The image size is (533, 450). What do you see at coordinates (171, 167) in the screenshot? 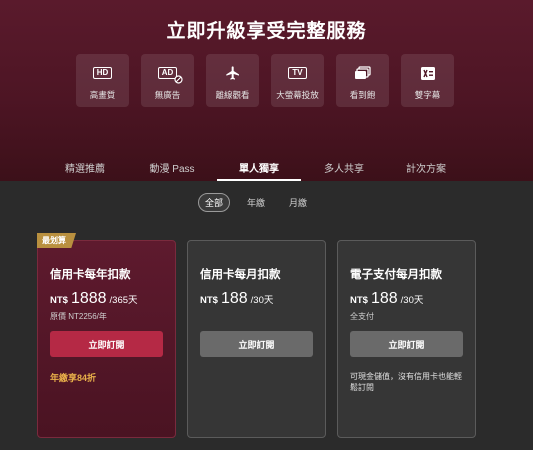
I see `tab-anime-pass: 動漫 Pass` at bounding box center [171, 167].